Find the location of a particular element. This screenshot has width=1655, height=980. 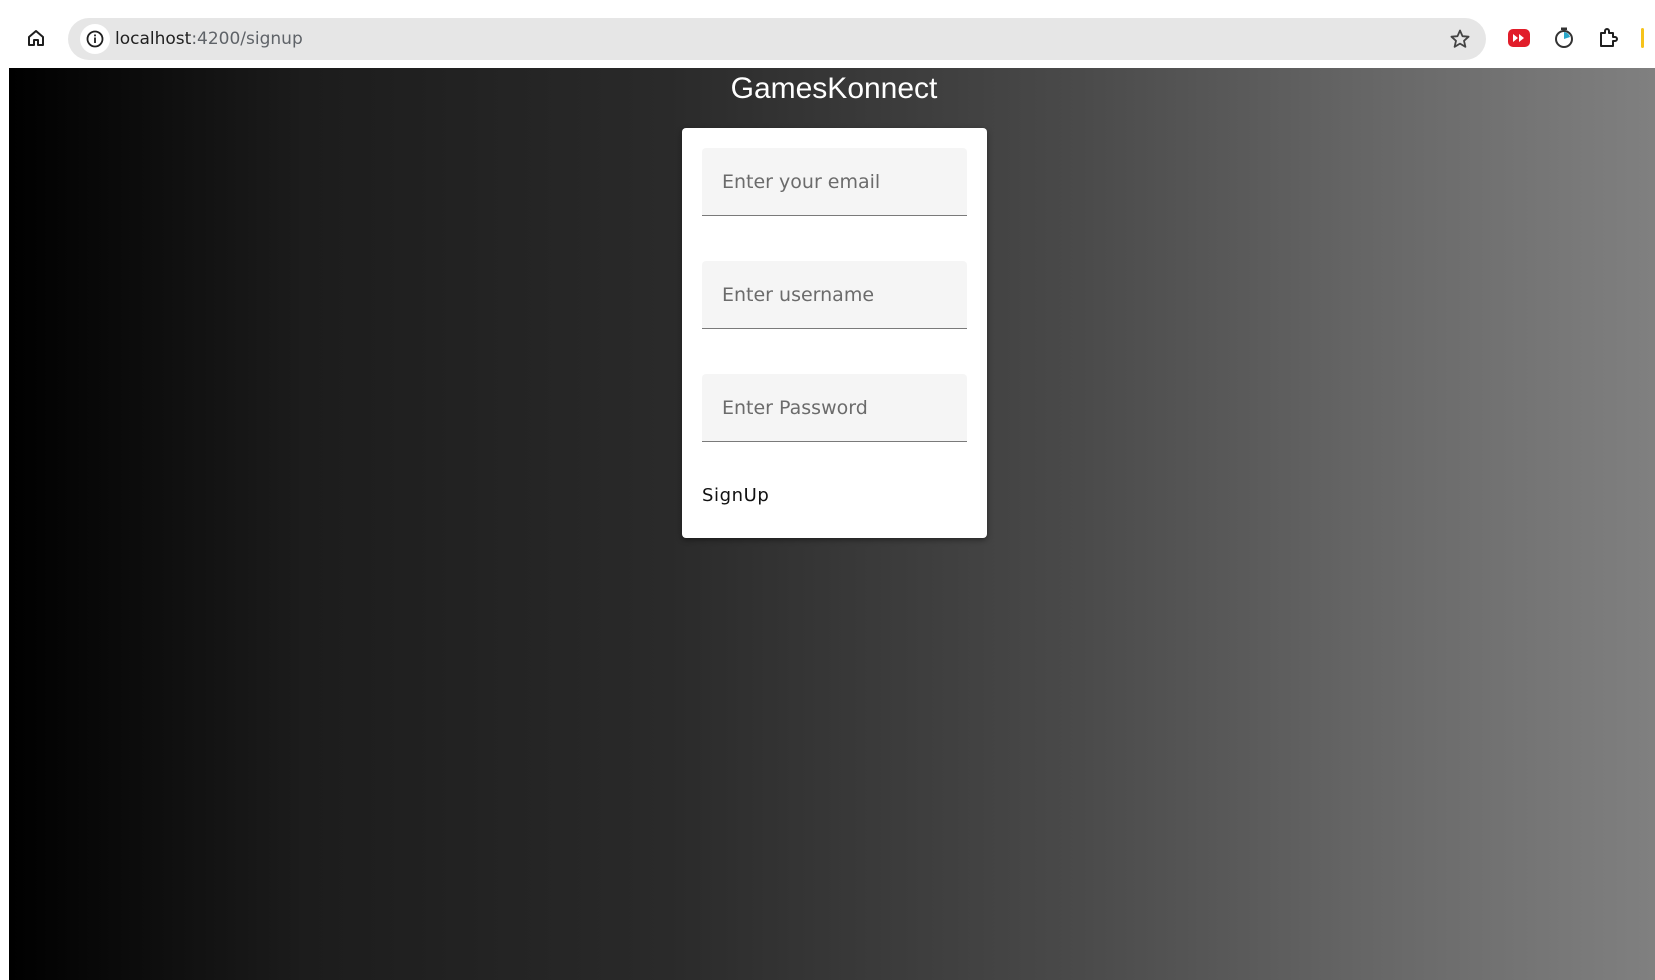

puzzle-icon is located at coordinates (1609, 38).